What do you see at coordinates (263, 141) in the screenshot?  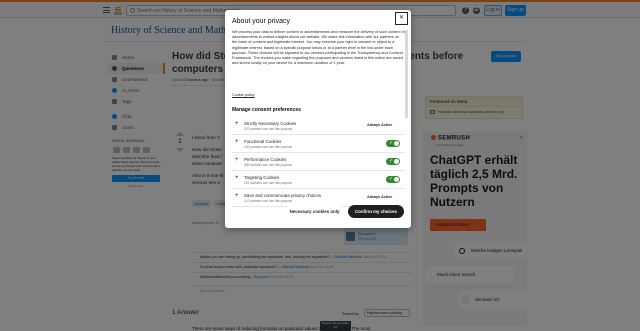 I see `pref-title: Functional Cookies` at bounding box center [263, 141].